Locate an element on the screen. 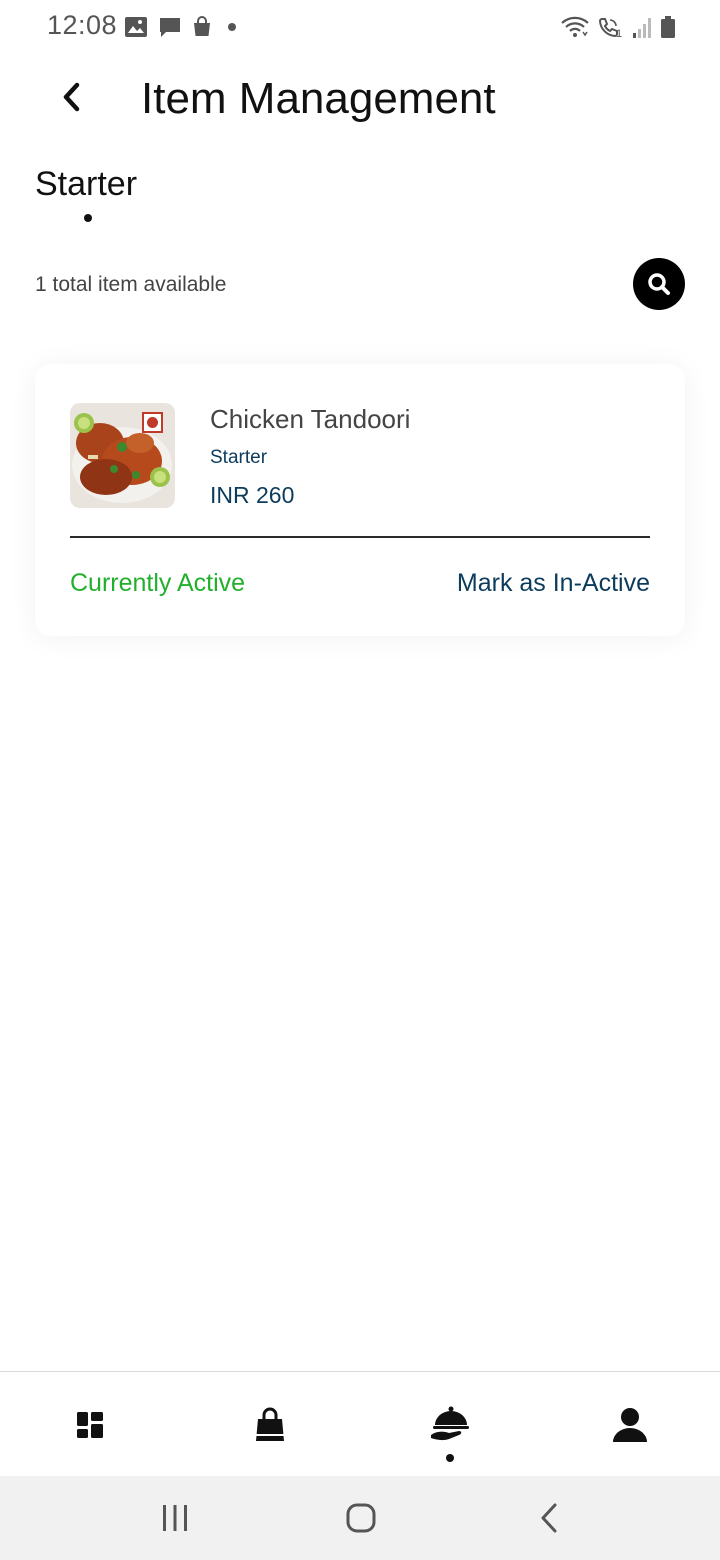 The image size is (720, 1560). non-veg-mark-icon is located at coordinates (152, 422).